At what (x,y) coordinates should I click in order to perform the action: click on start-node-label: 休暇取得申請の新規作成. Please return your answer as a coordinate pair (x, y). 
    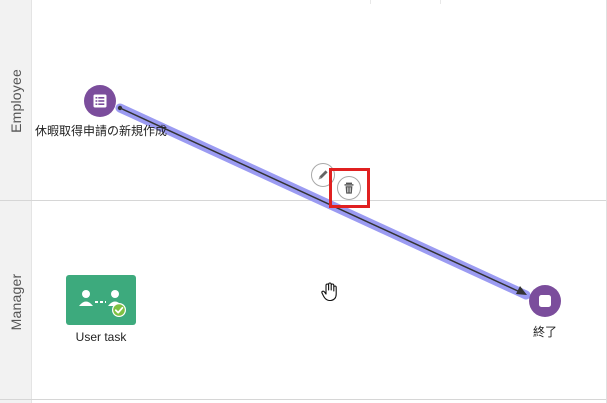
    Looking at the image, I should click on (100, 131).